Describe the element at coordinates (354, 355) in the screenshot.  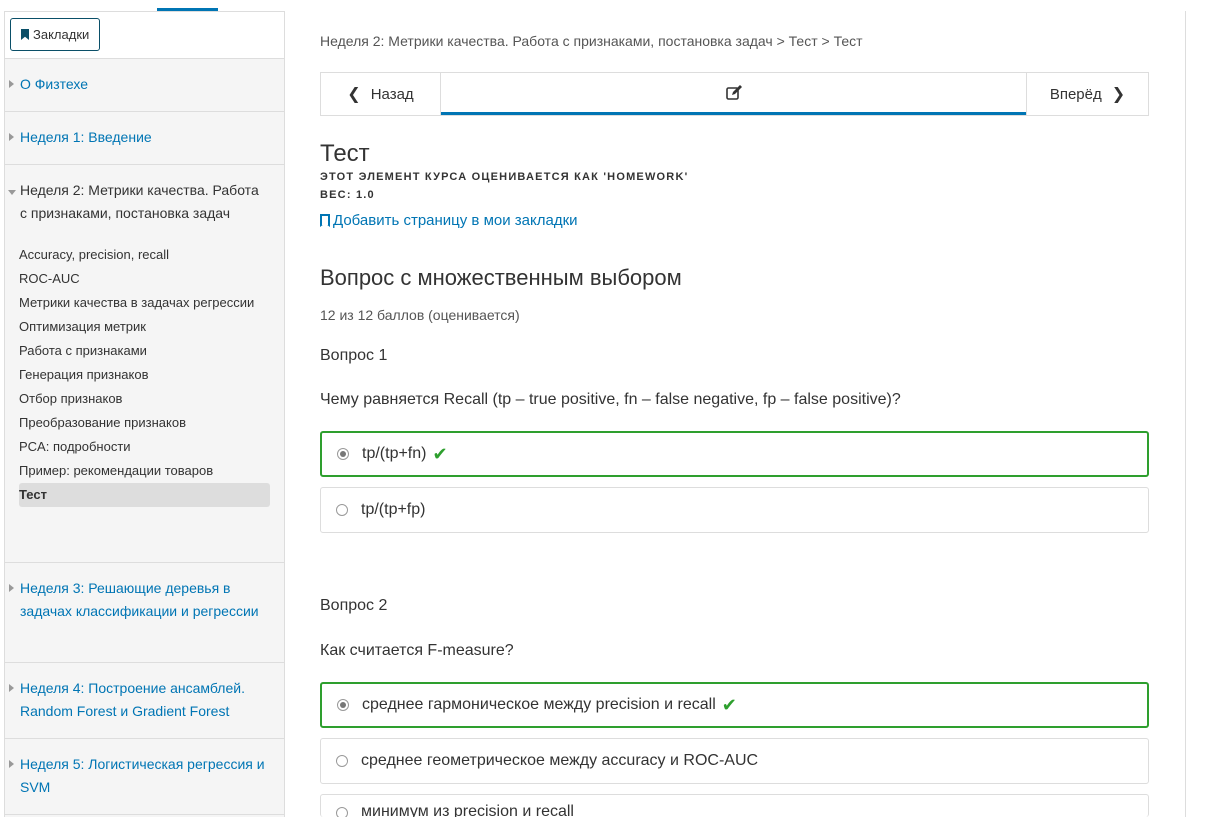
I see `question-label: Вопрос 1` at that location.